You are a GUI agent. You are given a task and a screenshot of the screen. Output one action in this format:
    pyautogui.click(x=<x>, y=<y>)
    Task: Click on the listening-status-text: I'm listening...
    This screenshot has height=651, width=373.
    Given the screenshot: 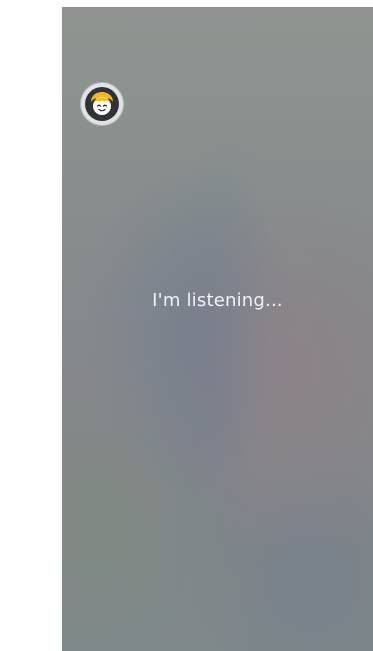 What is the action you would take?
    pyautogui.click(x=217, y=300)
    